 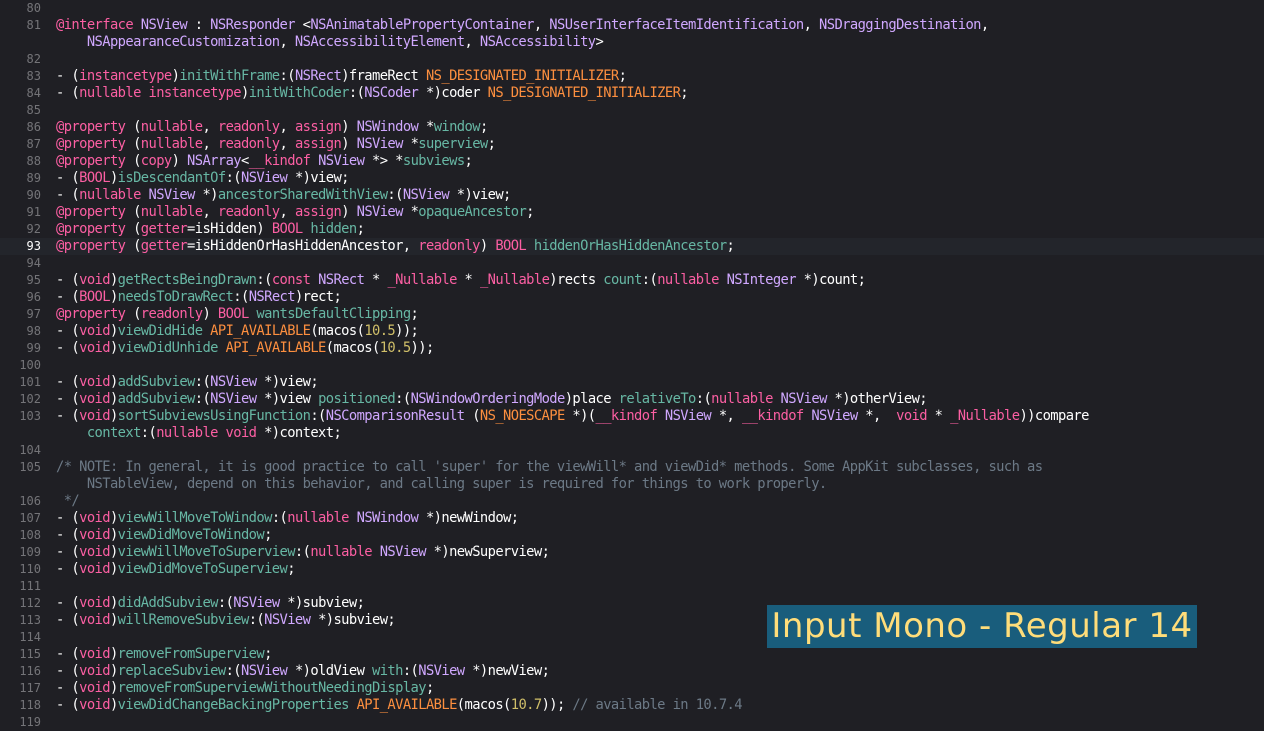 What do you see at coordinates (632, 586) in the screenshot?
I see `code-line: 111` at bounding box center [632, 586].